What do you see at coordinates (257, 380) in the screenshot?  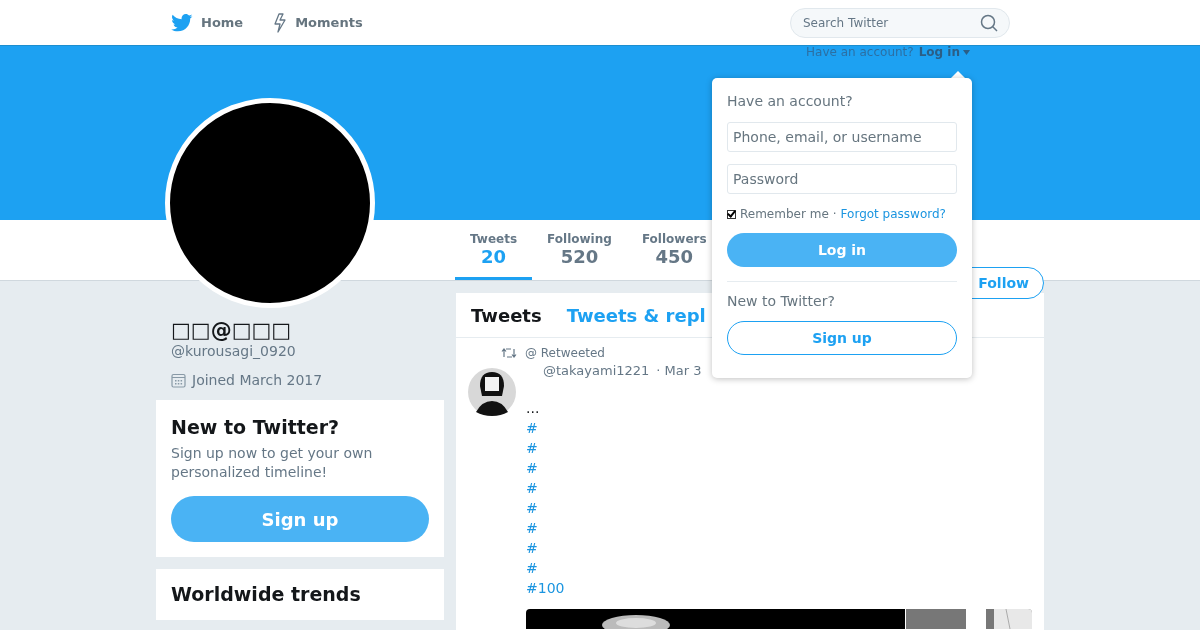 I see `join-date: Joined March 2017` at bounding box center [257, 380].